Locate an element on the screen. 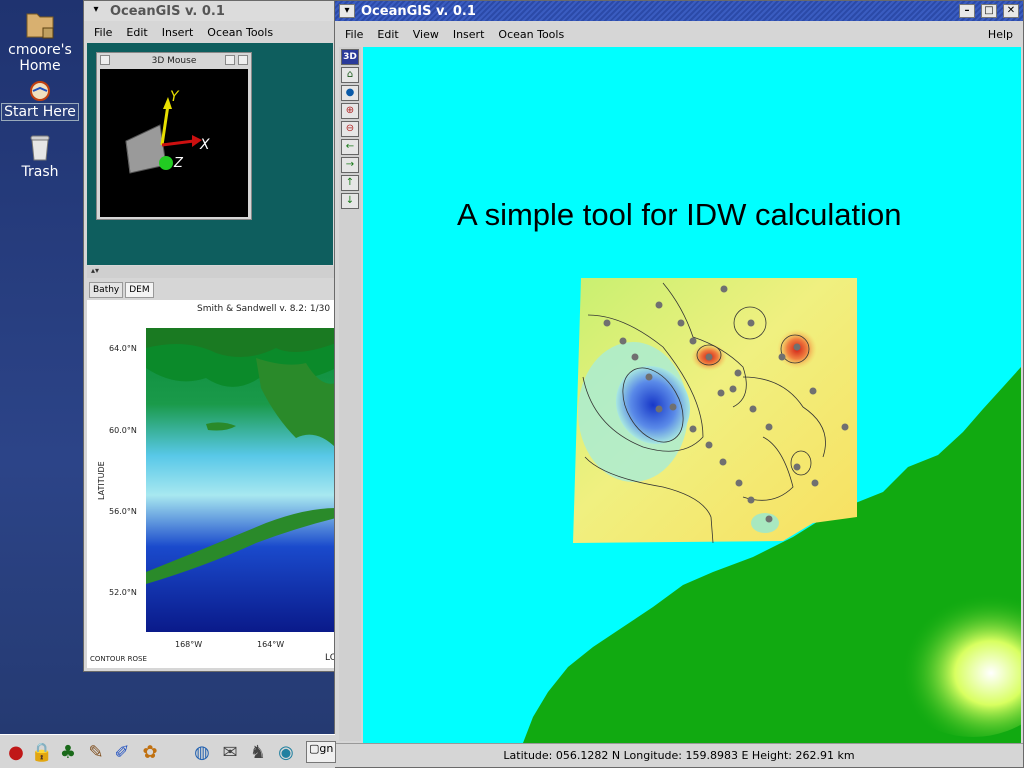 The width and height of the screenshot is (1024, 768). desktop-icon-trash: Trash is located at coordinates (40, 155).